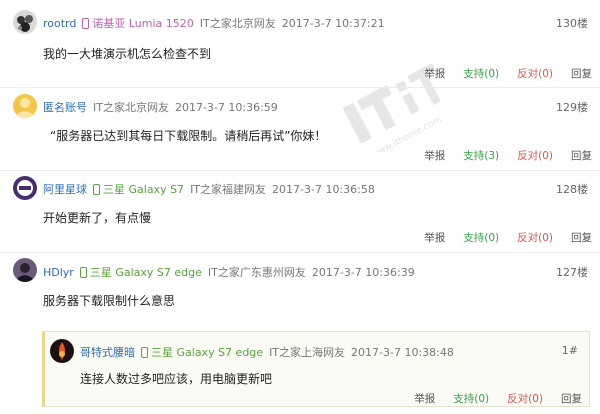 This screenshot has width=600, height=414. What do you see at coordinates (176, 379) in the screenshot?
I see `comment-text: 连接人数过多吧应该，用电脑更新吧` at bounding box center [176, 379].